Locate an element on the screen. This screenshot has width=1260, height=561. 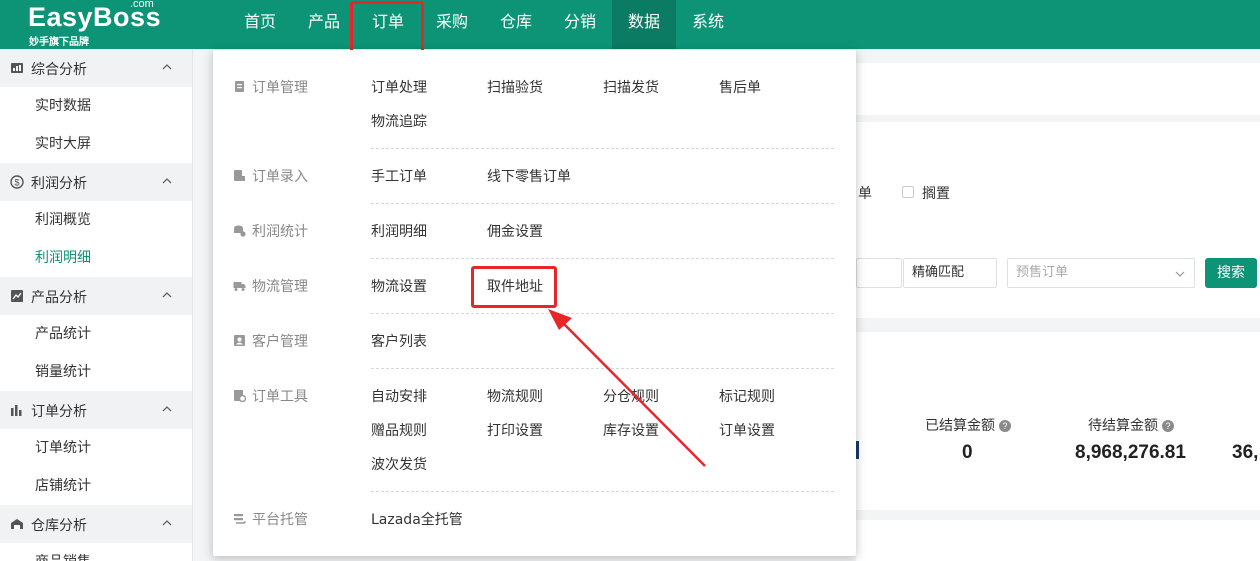
section-platform-hosting: 平台托管 is located at coordinates (270, 519).